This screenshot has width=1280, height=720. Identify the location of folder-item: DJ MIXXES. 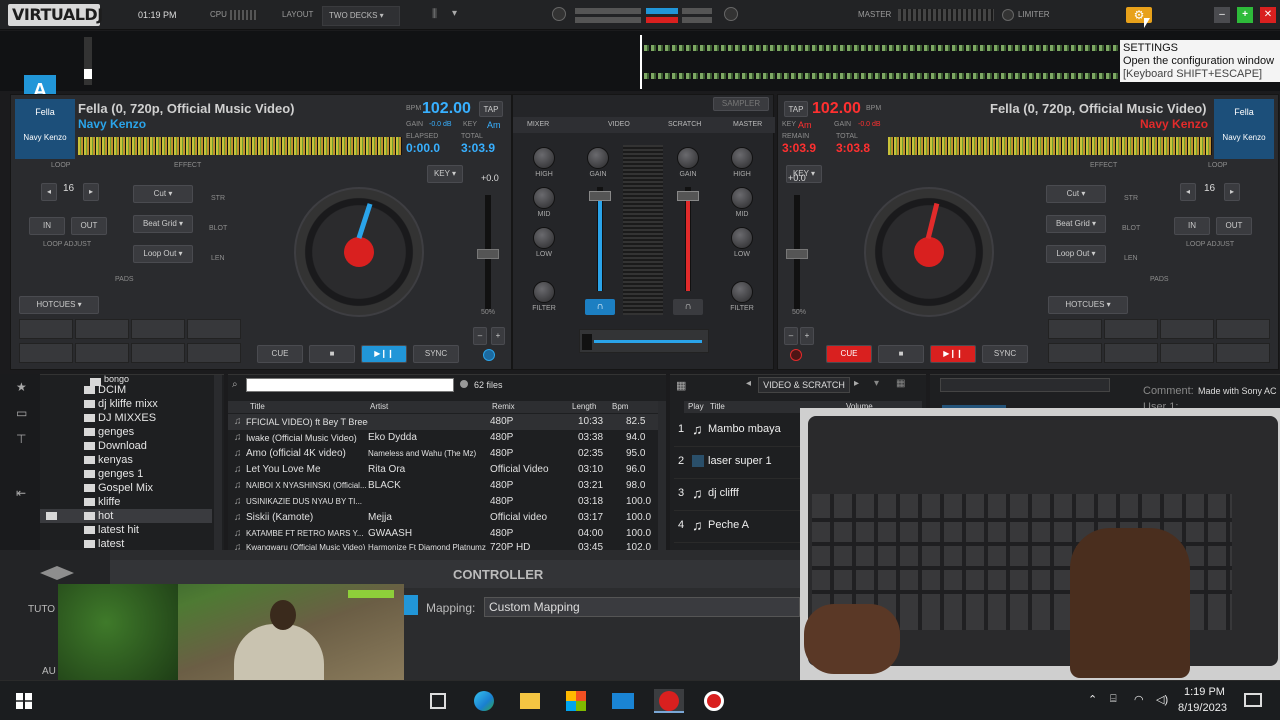
(151, 418).